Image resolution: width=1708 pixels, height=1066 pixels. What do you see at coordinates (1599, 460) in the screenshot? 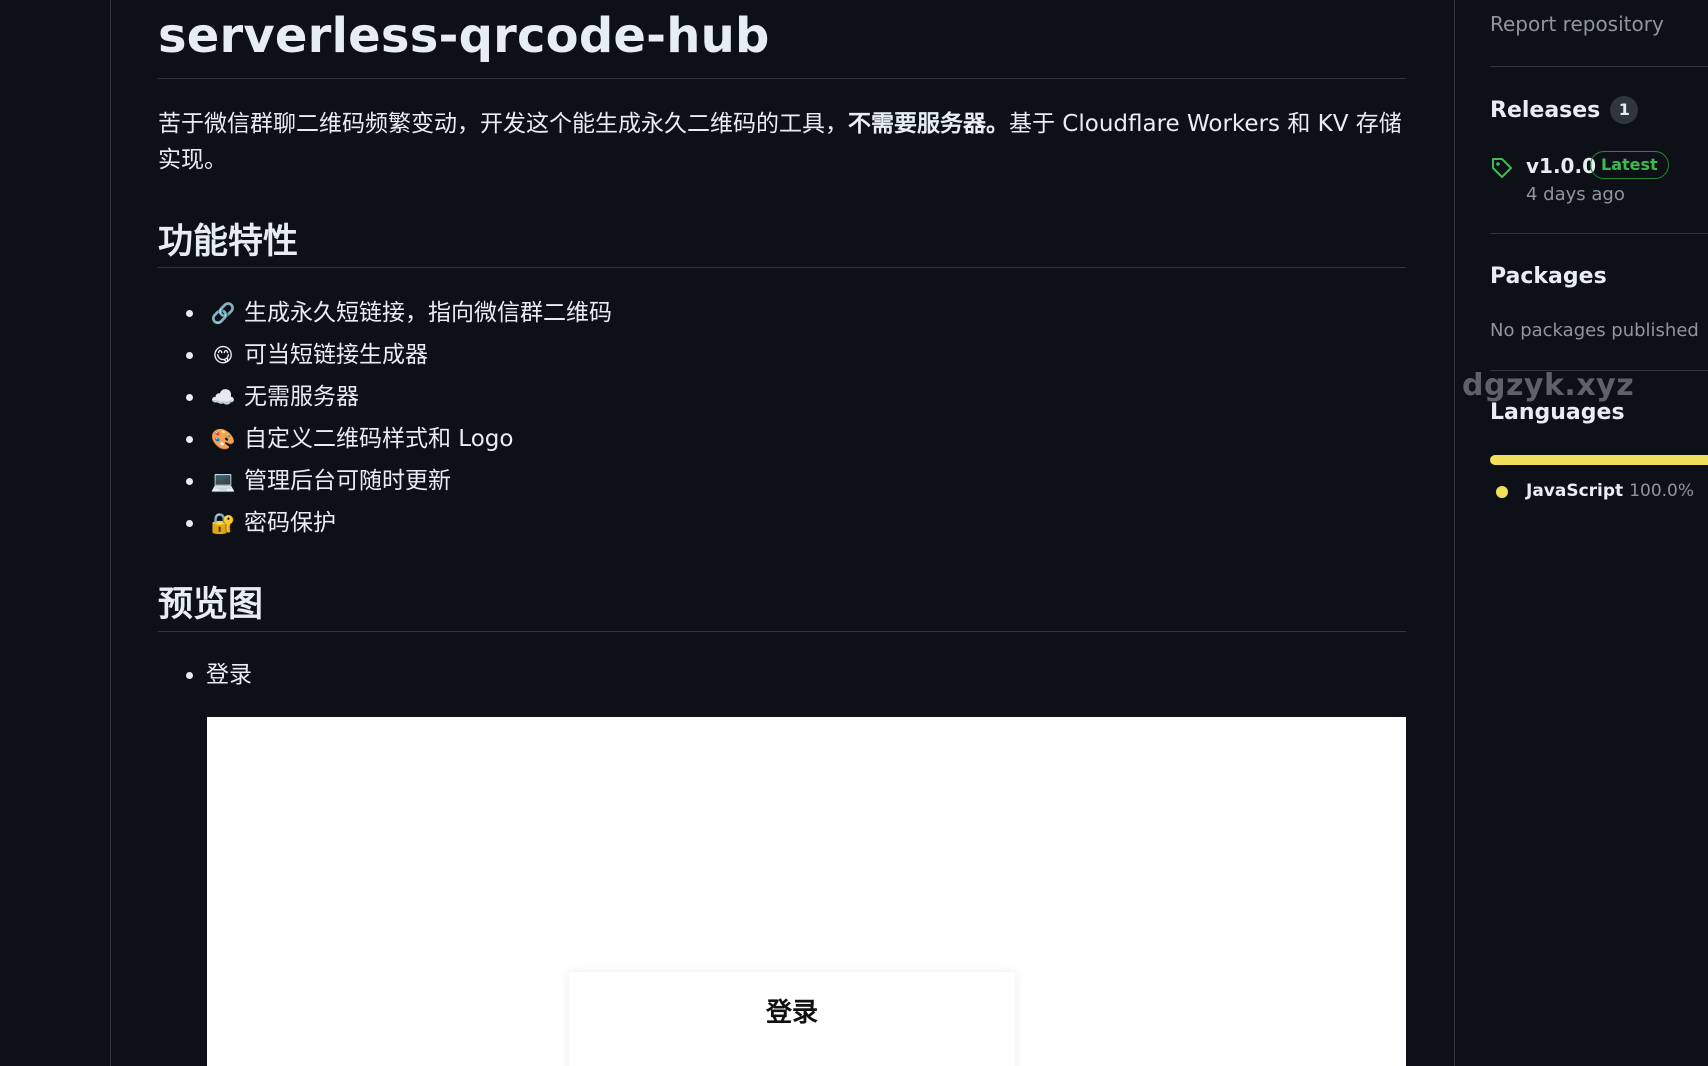
I see `language-bar` at bounding box center [1599, 460].